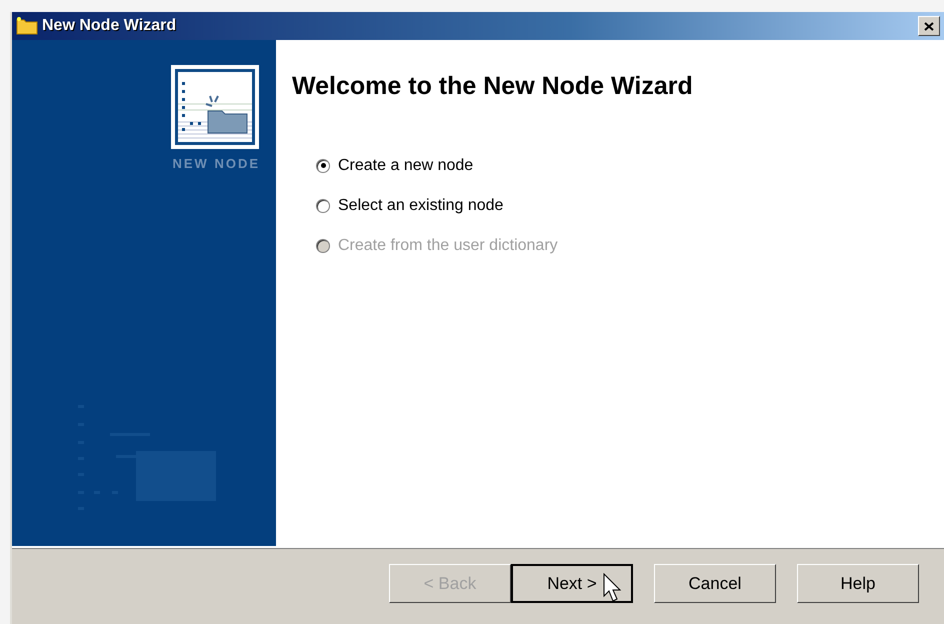 The height and width of the screenshot is (624, 944). I want to click on option-label: Create from the user dictionary, so click(448, 246).